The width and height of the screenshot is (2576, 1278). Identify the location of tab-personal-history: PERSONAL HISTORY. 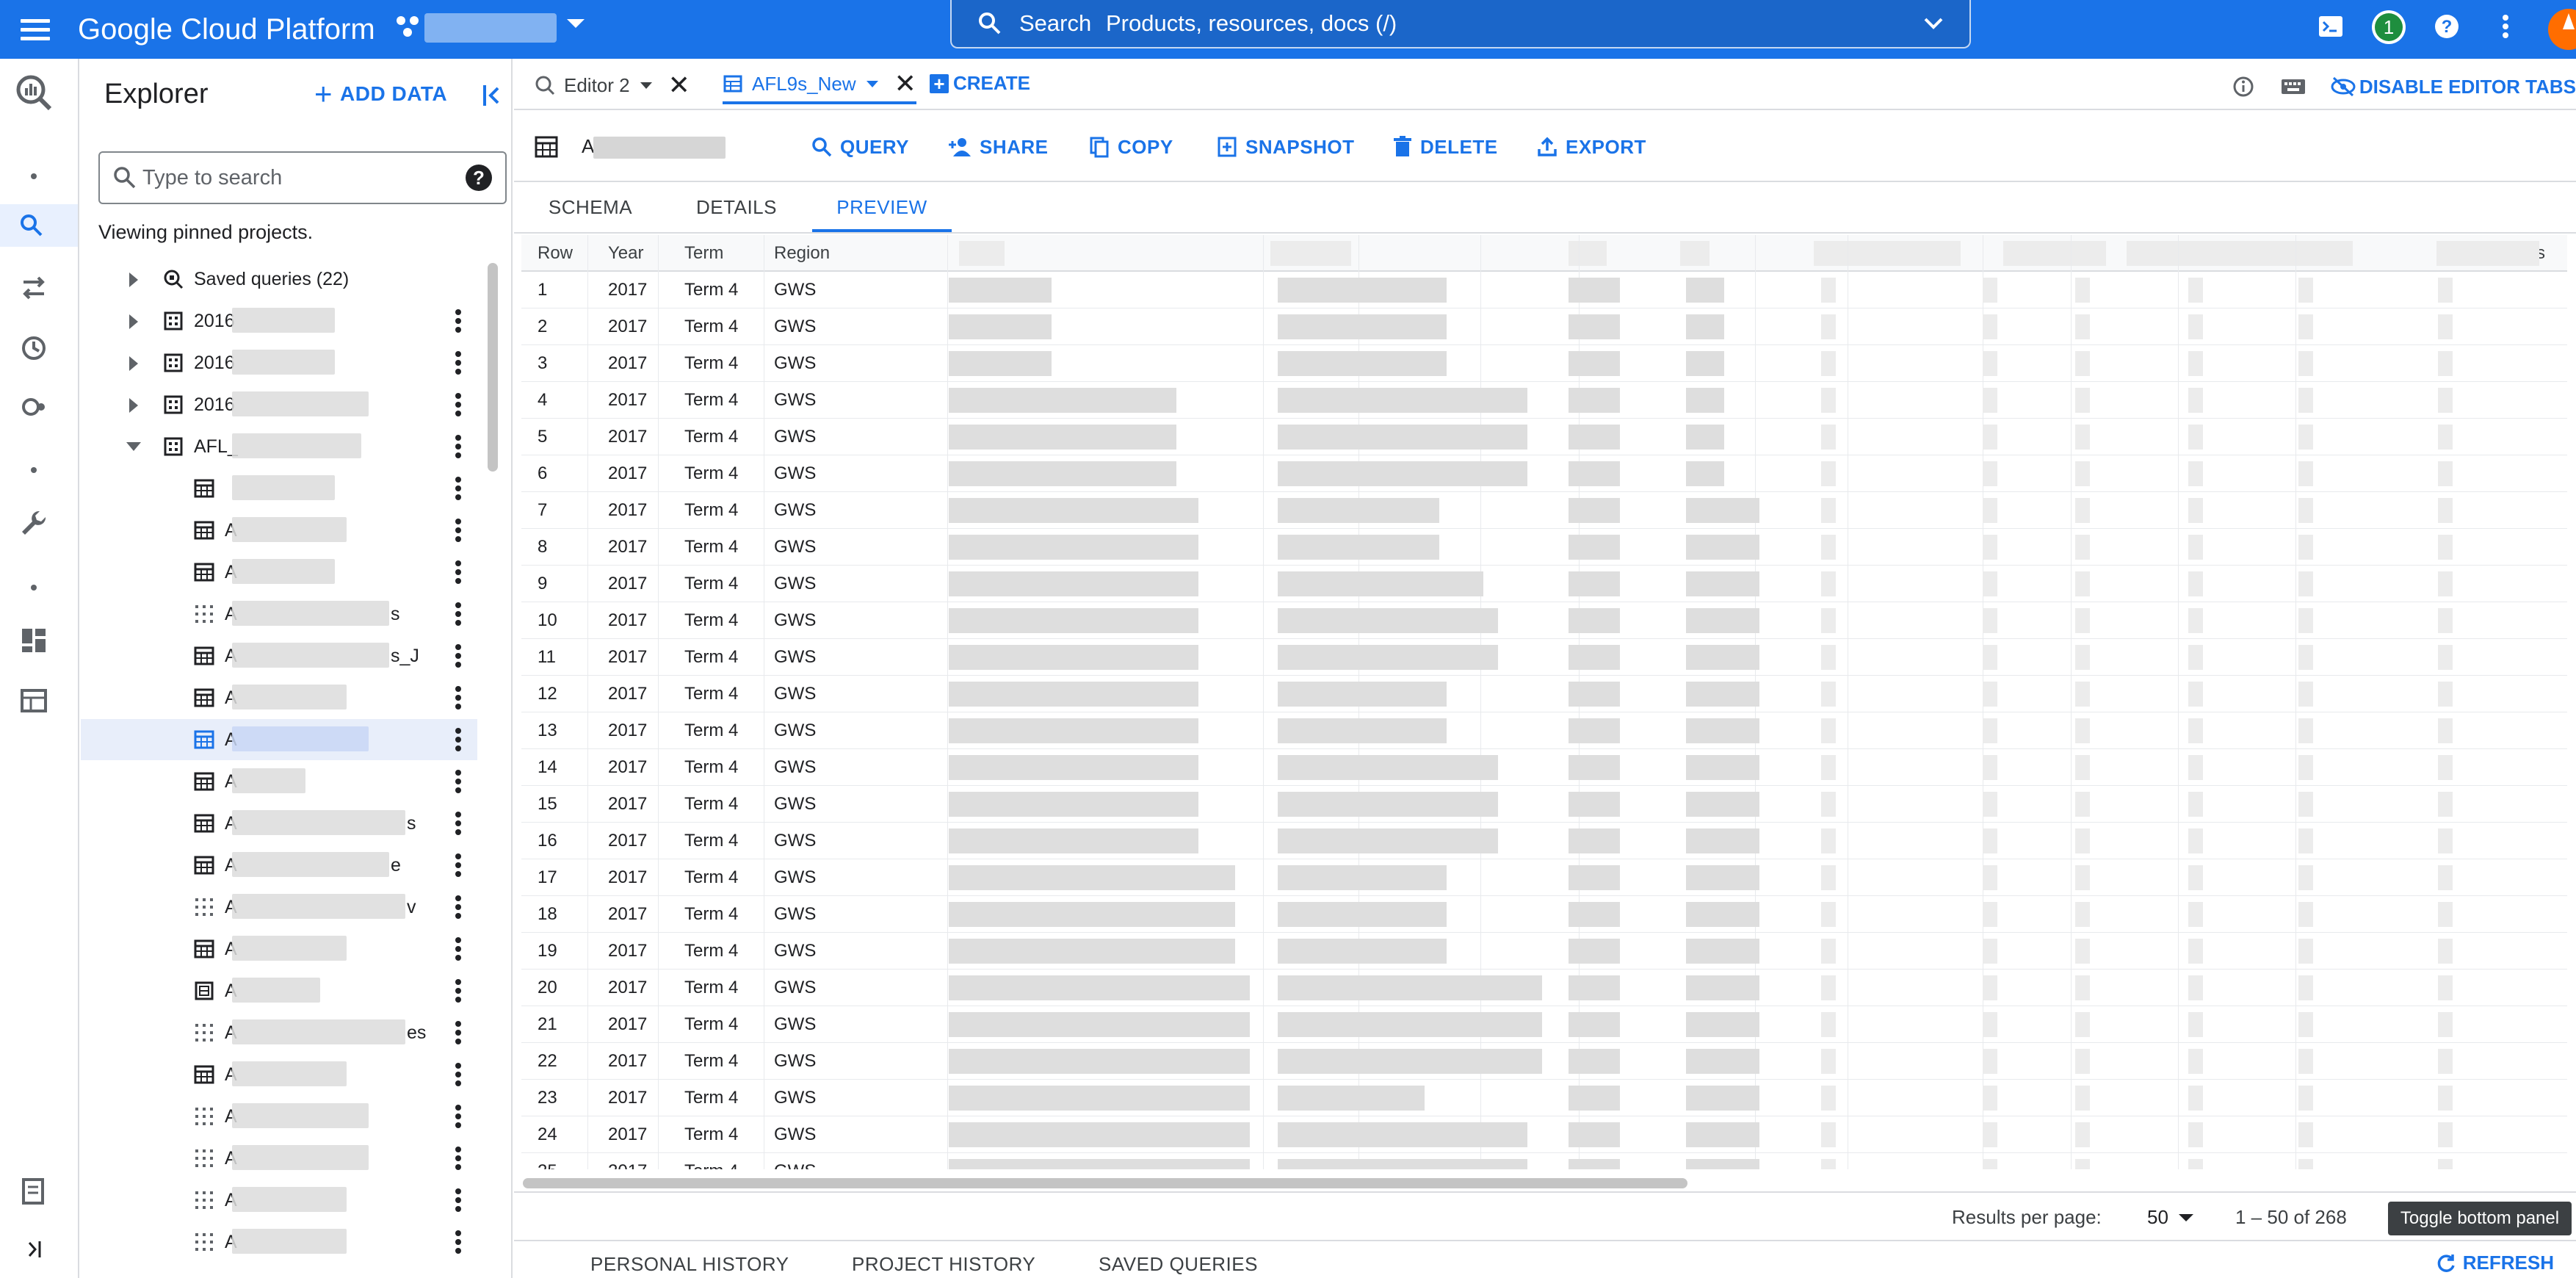
(689, 1265).